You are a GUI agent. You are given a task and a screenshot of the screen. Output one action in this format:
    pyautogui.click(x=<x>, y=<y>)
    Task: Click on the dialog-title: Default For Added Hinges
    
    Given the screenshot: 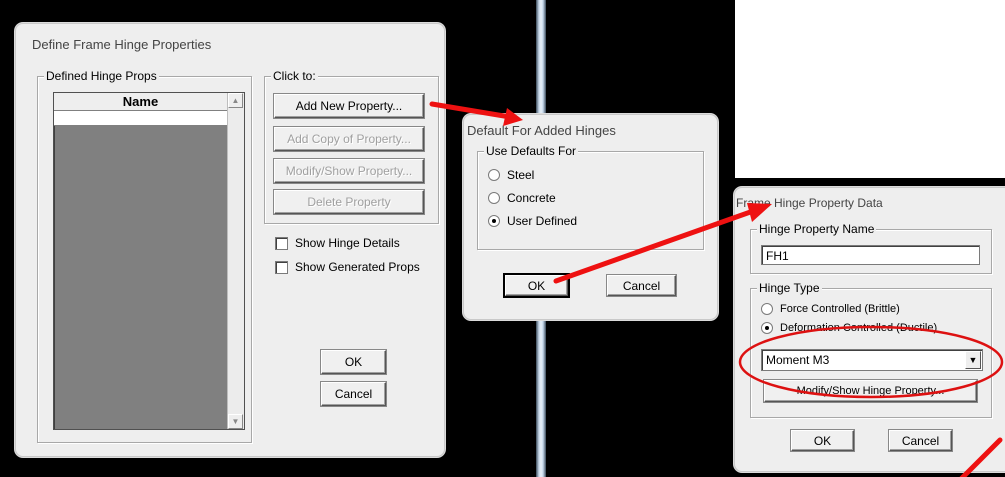 What is the action you would take?
    pyautogui.click(x=541, y=130)
    